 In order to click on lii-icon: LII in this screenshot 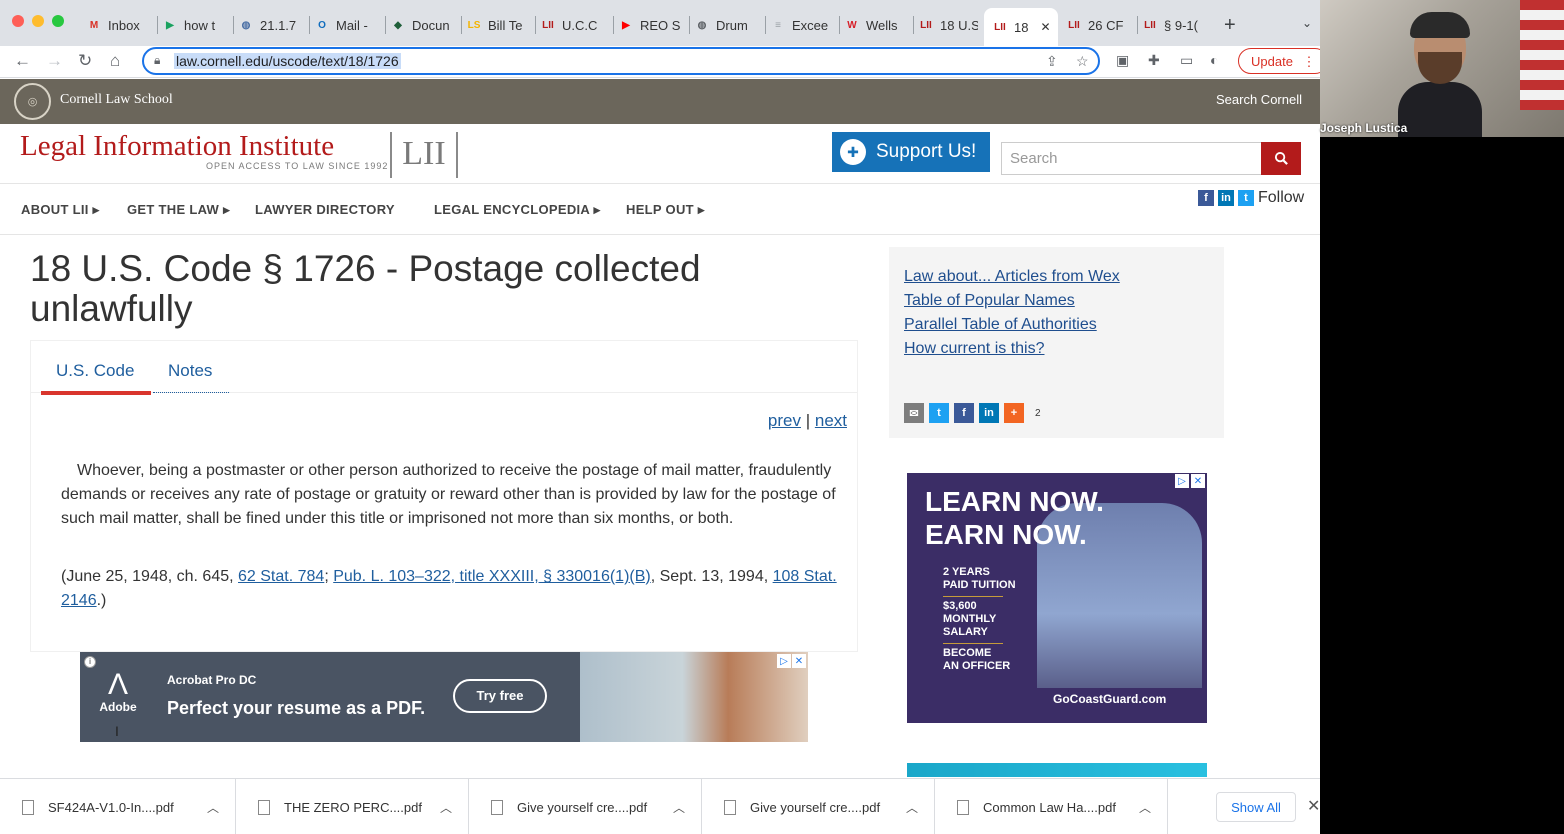, I will do `click(1000, 27)`.